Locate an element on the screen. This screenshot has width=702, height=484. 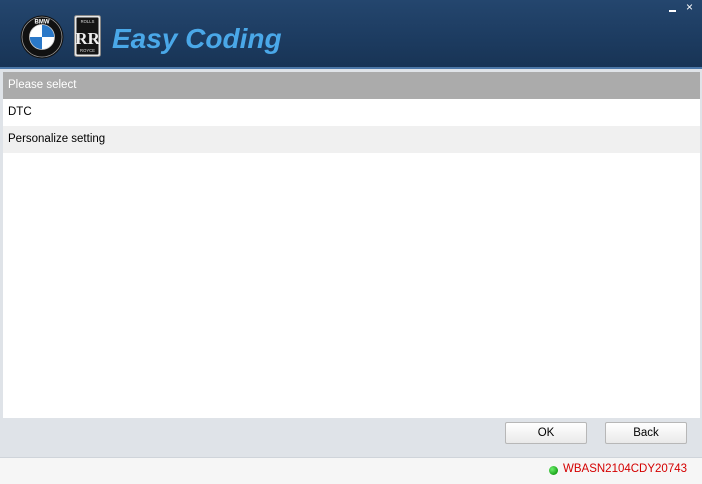
easy-coding-logo: Easy Coding is located at coordinates (197, 38).